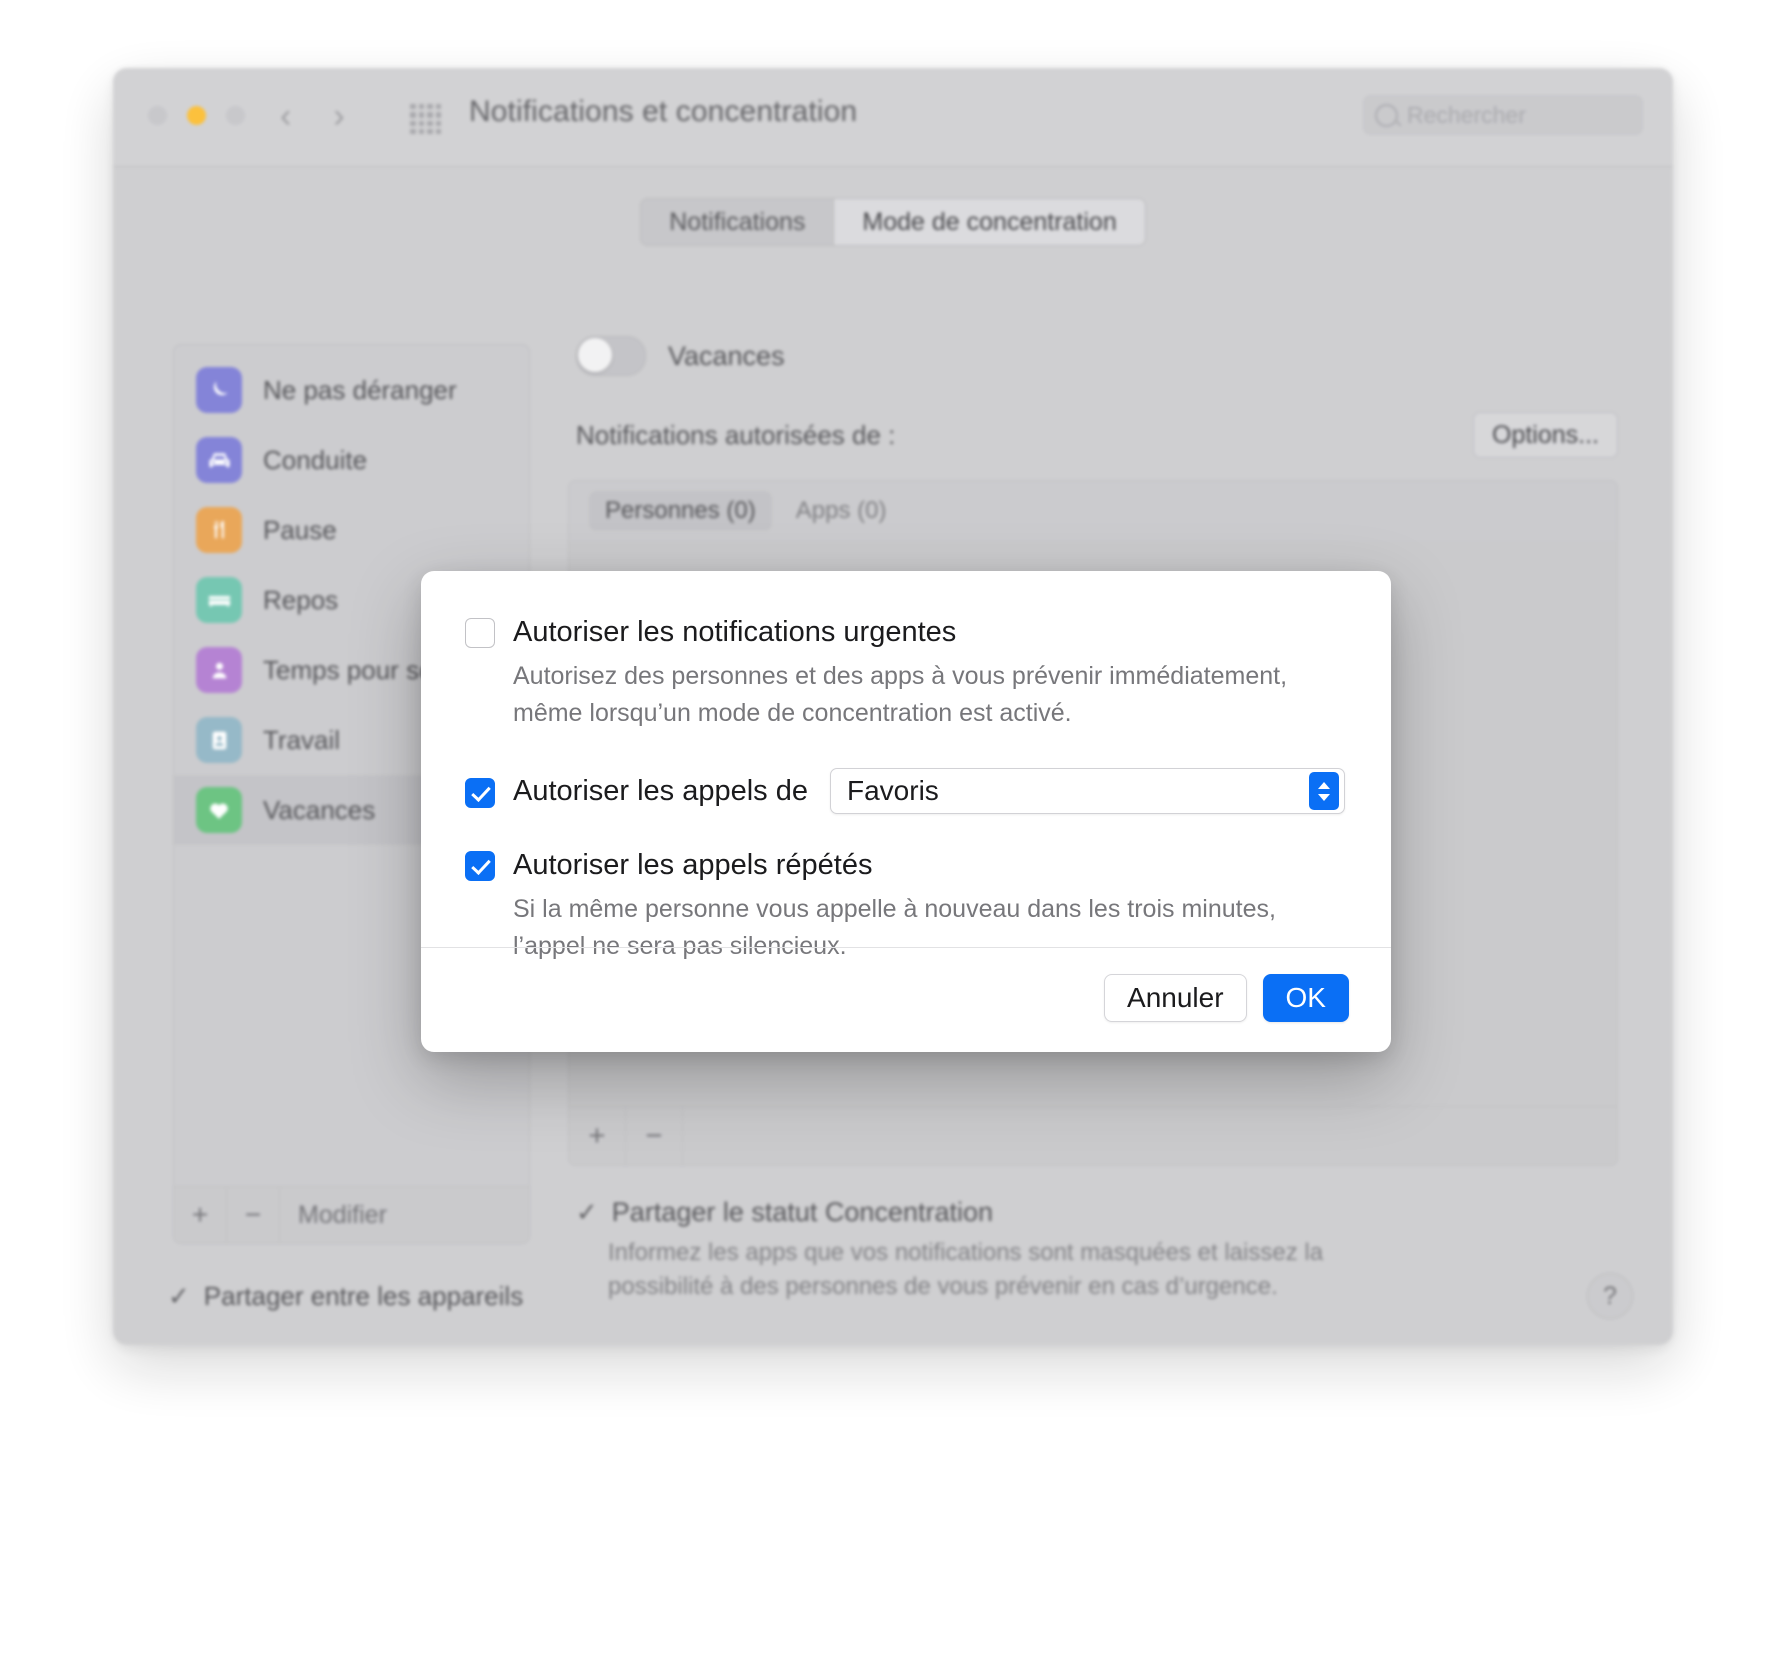 The image size is (1786, 1678). Describe the element at coordinates (219, 740) in the screenshot. I see `badge-icon` at that location.